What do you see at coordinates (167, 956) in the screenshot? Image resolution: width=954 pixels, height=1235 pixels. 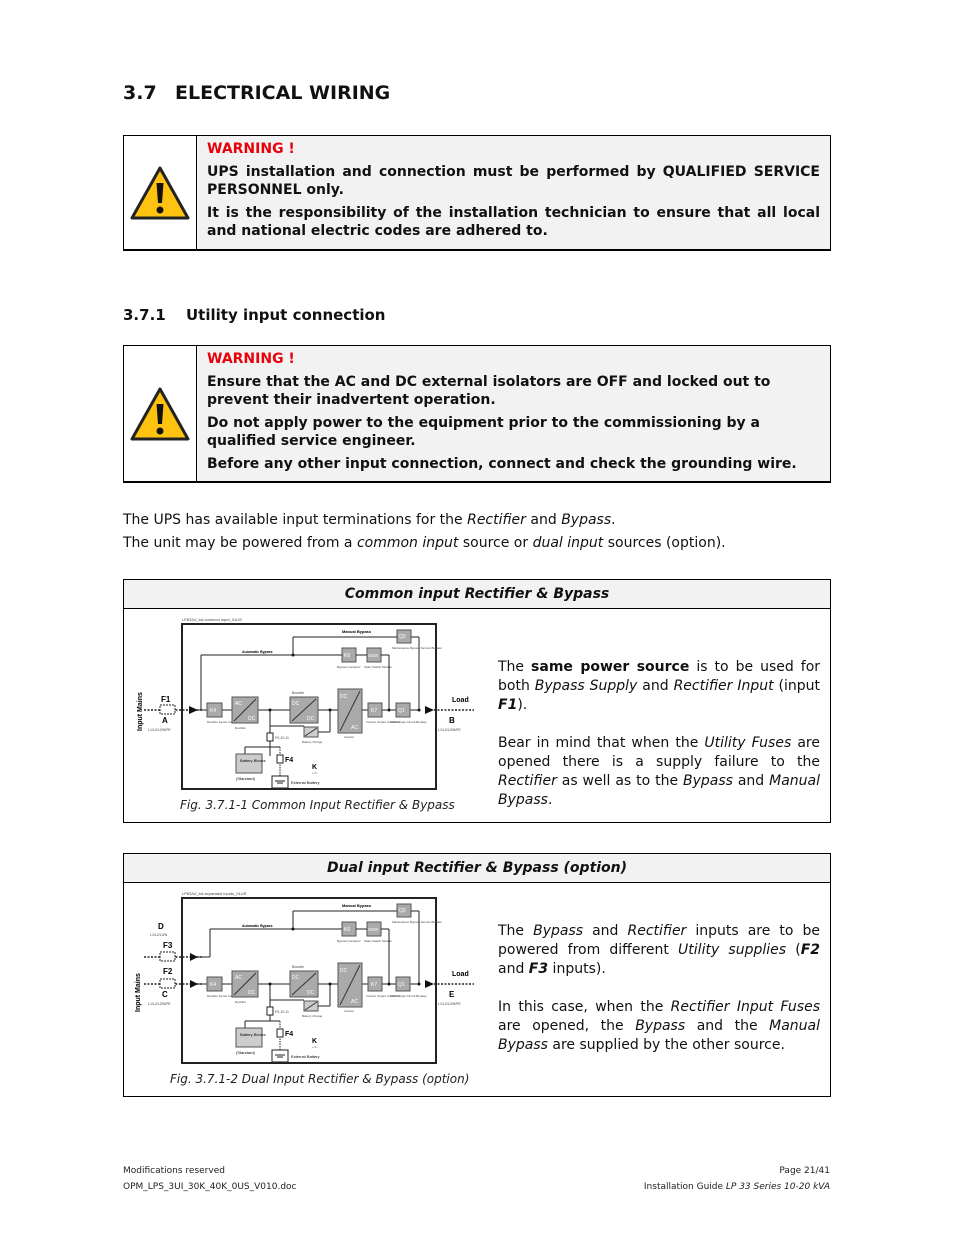 I see `fuse-f3` at bounding box center [167, 956].